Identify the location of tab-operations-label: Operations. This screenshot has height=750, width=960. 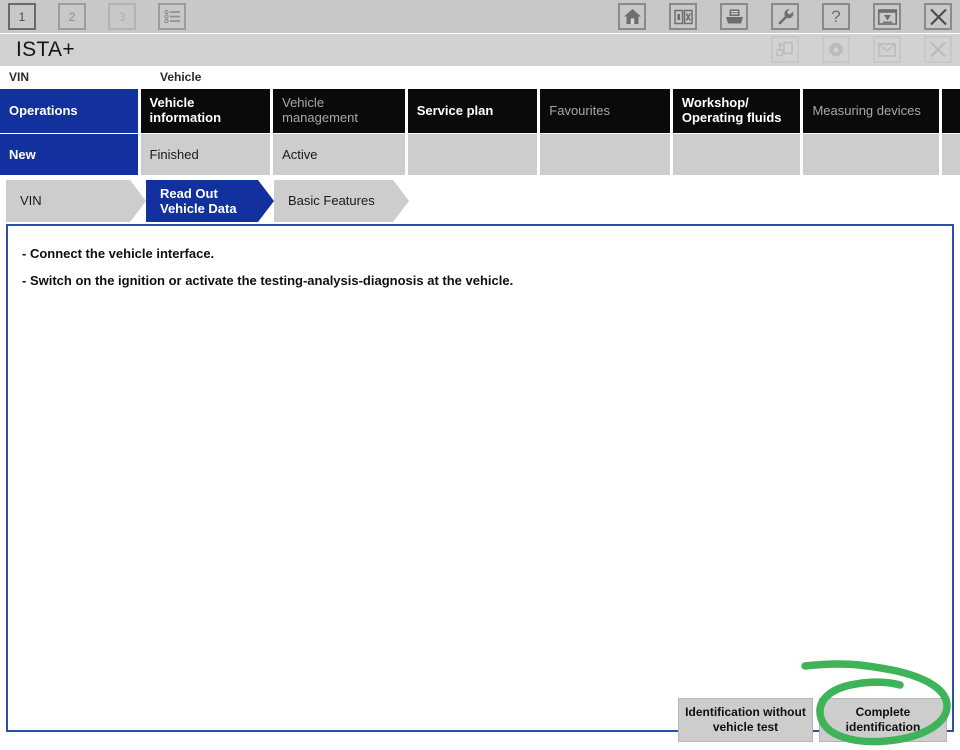
(43, 110).